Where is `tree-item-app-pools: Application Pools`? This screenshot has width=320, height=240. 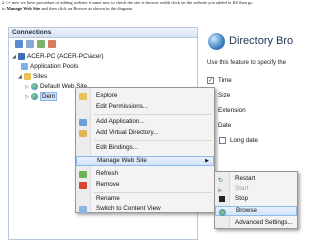
tree-item-app-pools: Application Pools is located at coordinates (49, 66).